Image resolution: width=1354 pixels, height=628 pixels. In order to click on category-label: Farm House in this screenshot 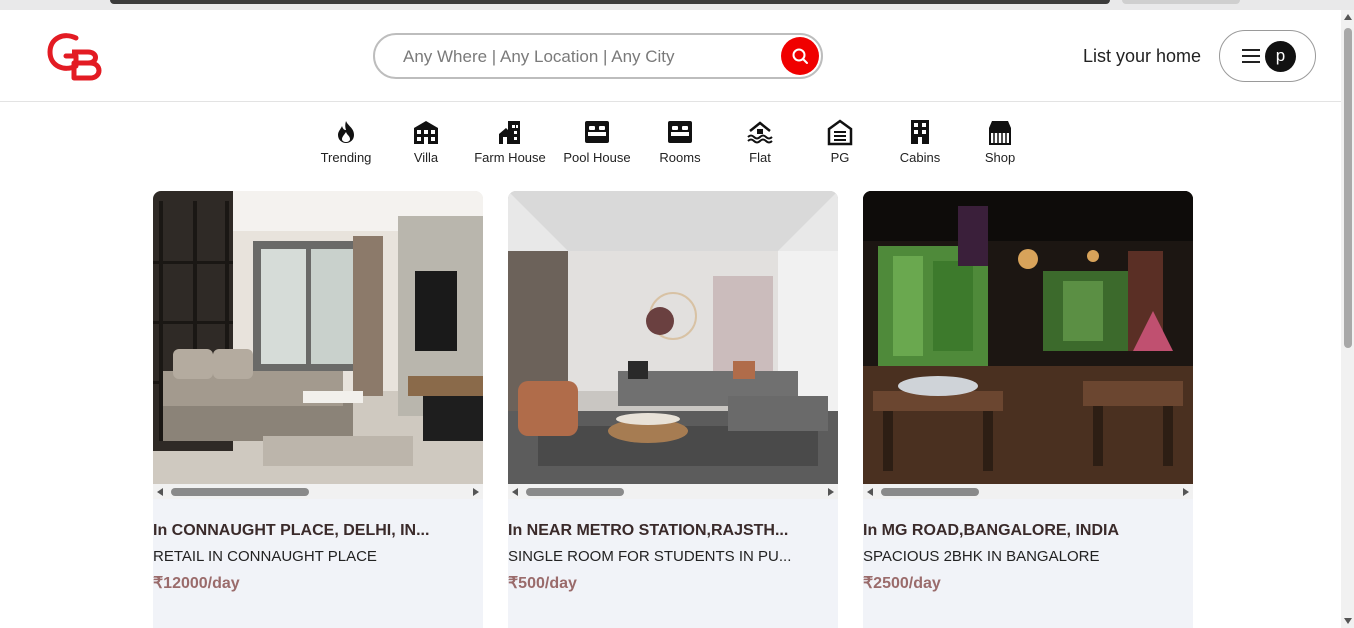, I will do `click(510, 157)`.